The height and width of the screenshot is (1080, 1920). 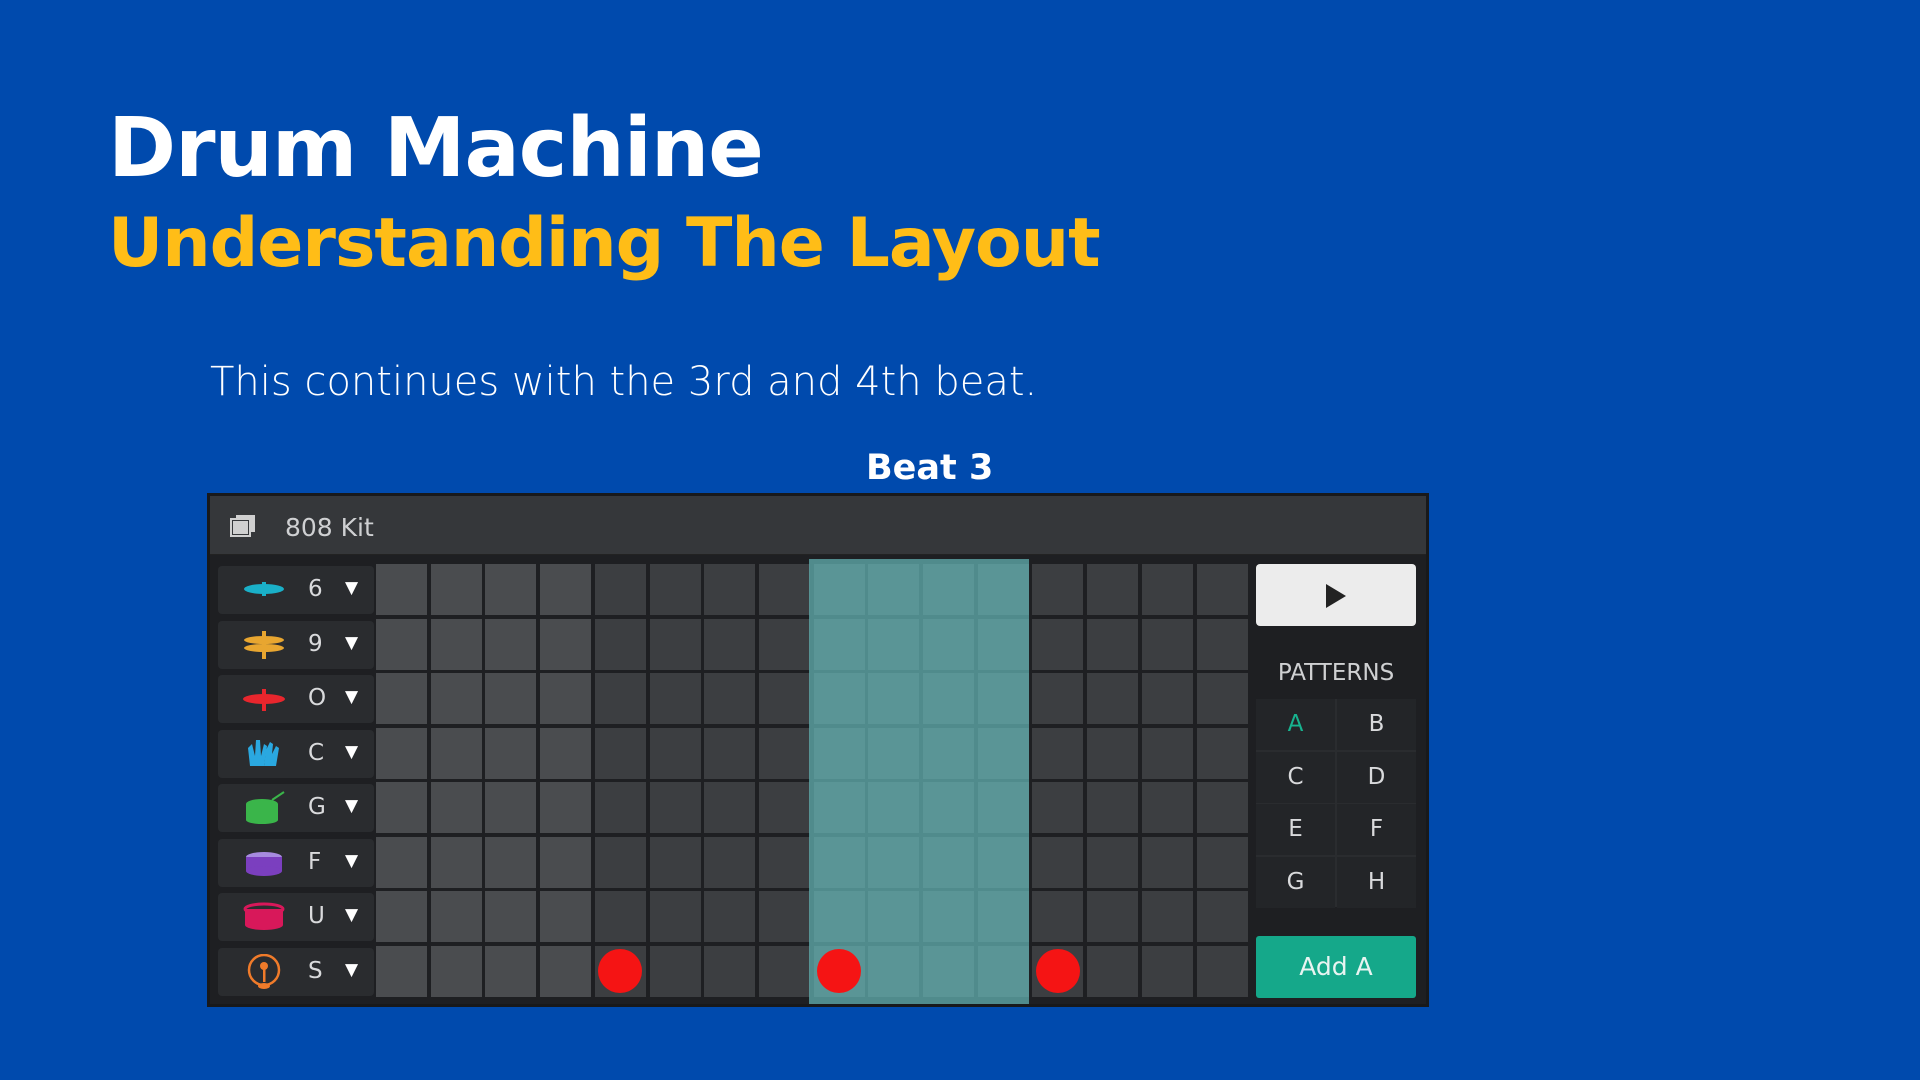 I want to click on pattern-button-h: H, so click(x=1376, y=882).